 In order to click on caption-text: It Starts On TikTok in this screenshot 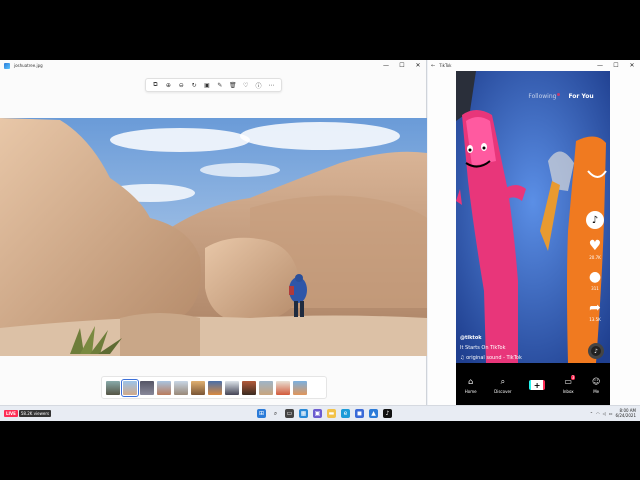, I will do `click(483, 348)`.